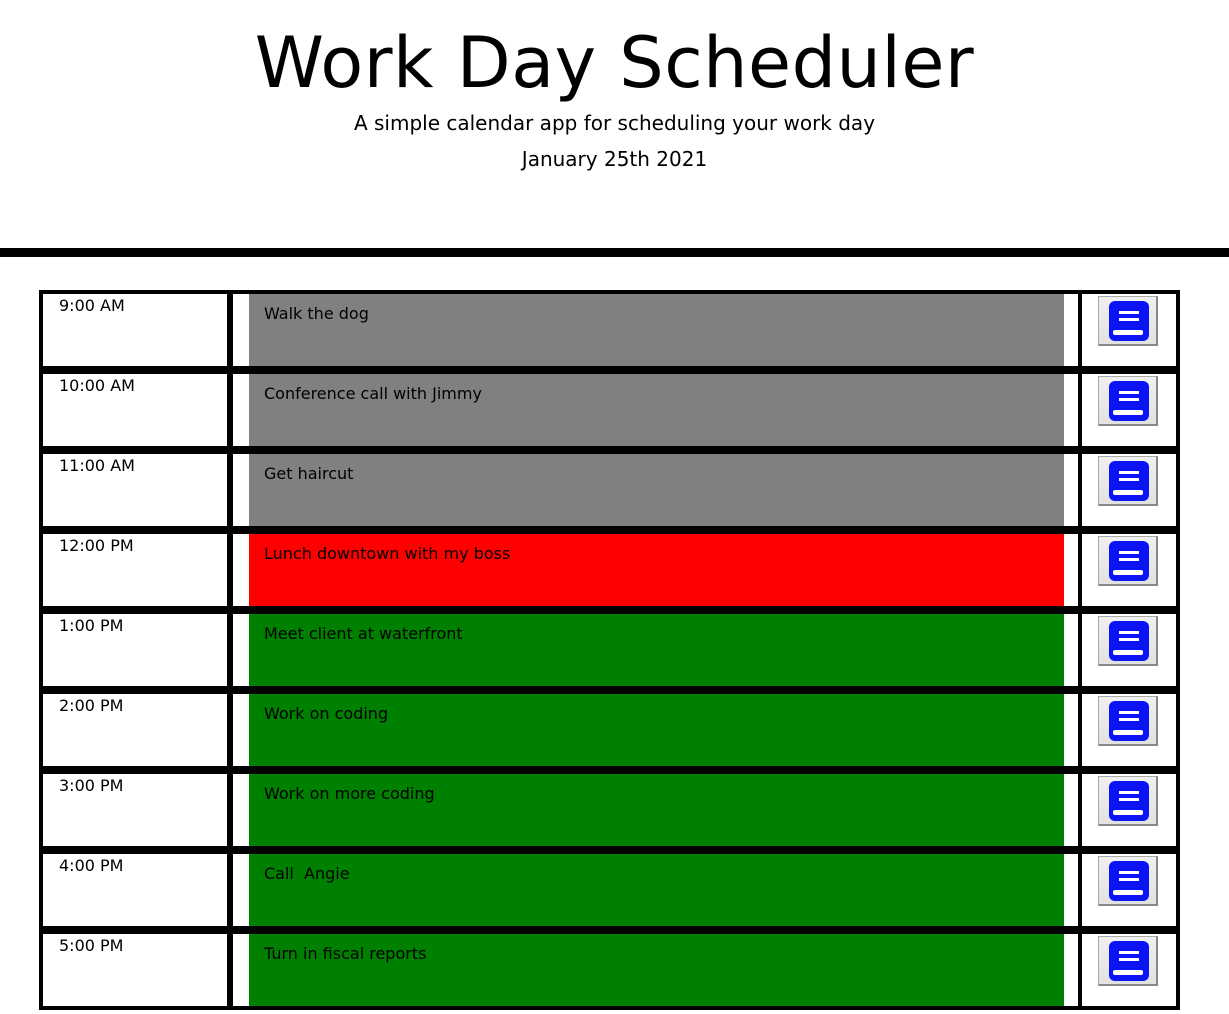  I want to click on hour-cell: 1:00 PM, so click(134, 650).